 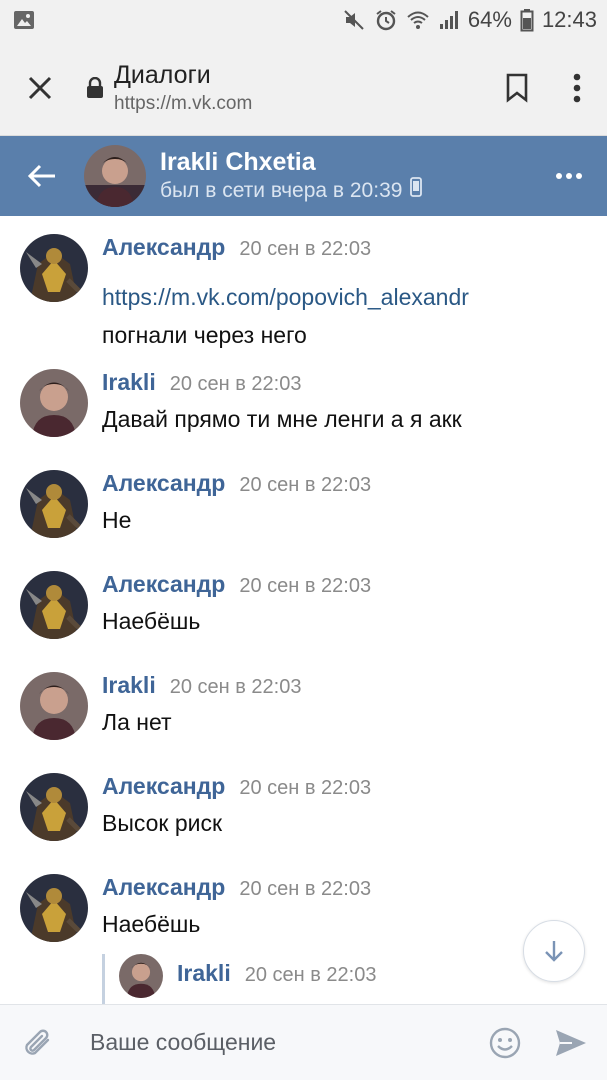 What do you see at coordinates (115, 176) in the screenshot?
I see `contact-avatar` at bounding box center [115, 176].